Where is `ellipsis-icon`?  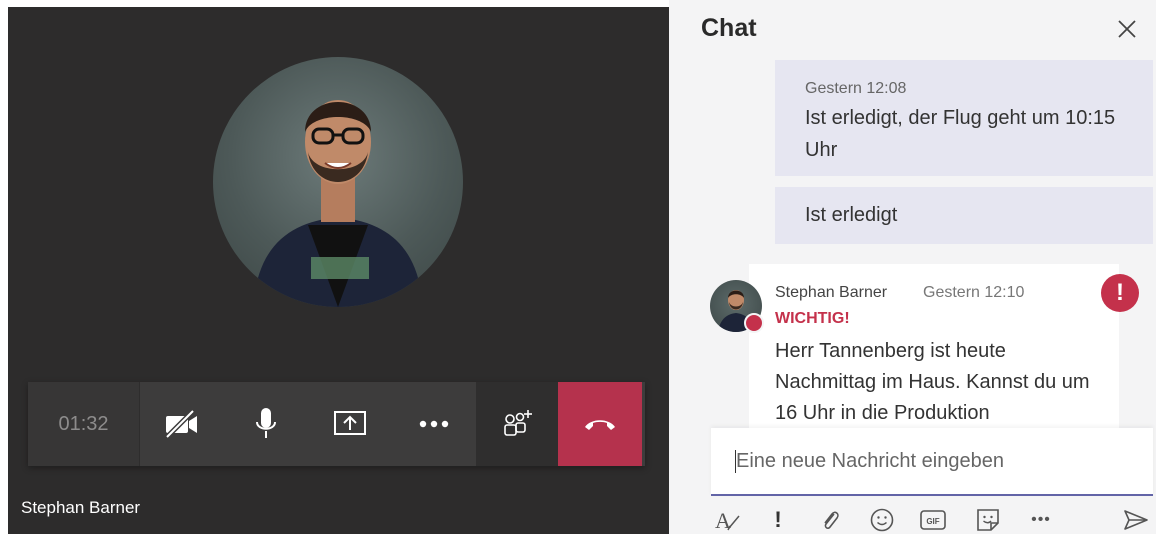 ellipsis-icon is located at coordinates (434, 424).